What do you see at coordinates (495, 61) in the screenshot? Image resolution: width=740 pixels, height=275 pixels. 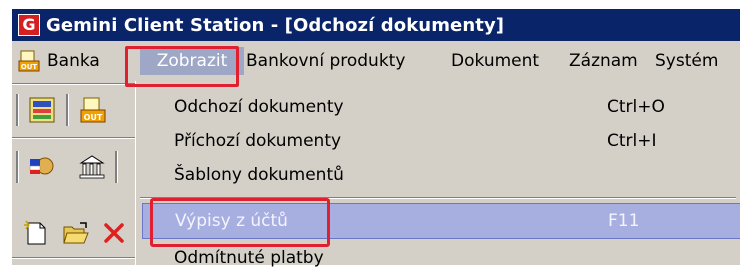 I see `menu-dokument: Dokument` at bounding box center [495, 61].